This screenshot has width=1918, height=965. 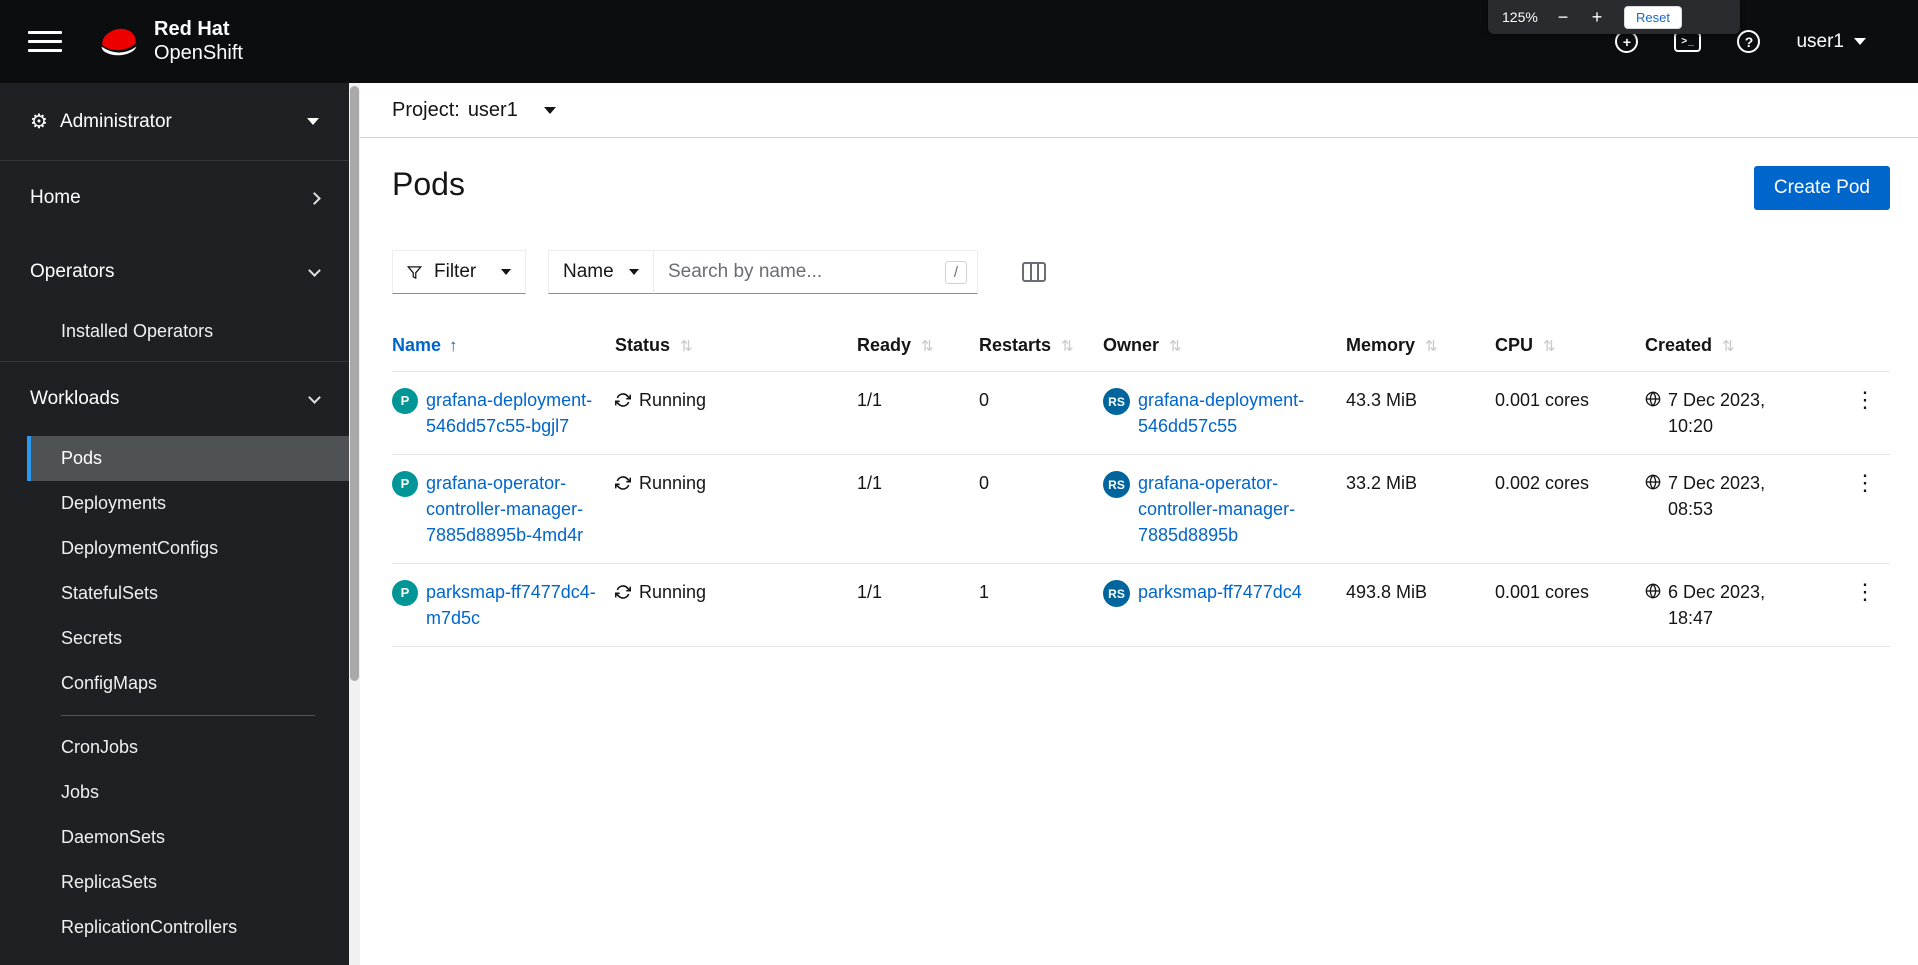 What do you see at coordinates (1563, 17) in the screenshot?
I see `zoom-out-button: −` at bounding box center [1563, 17].